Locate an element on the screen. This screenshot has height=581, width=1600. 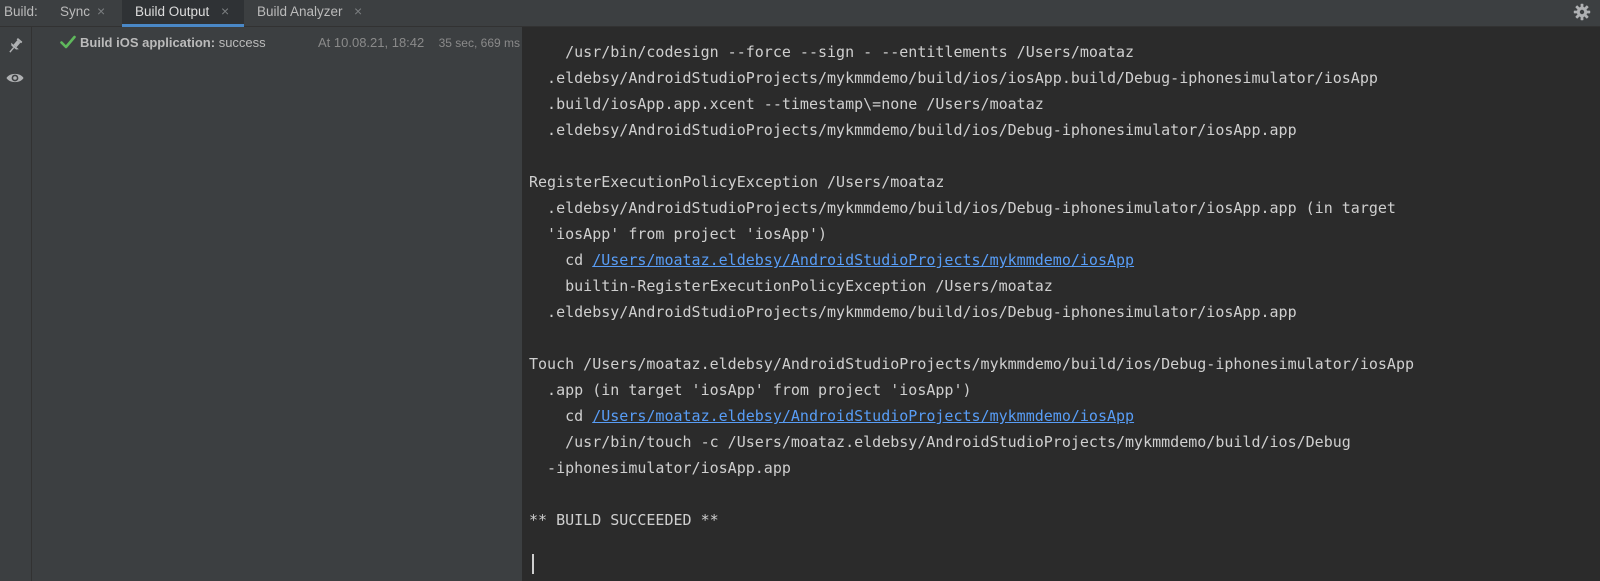
text-caret is located at coordinates (533, 564).